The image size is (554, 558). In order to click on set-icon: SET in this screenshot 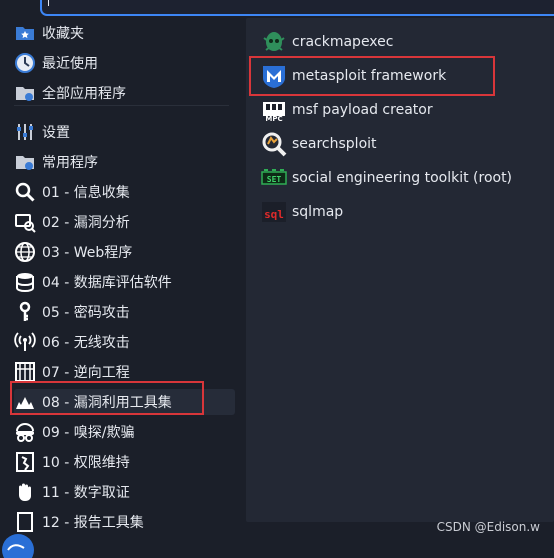, I will do `click(274, 178)`.